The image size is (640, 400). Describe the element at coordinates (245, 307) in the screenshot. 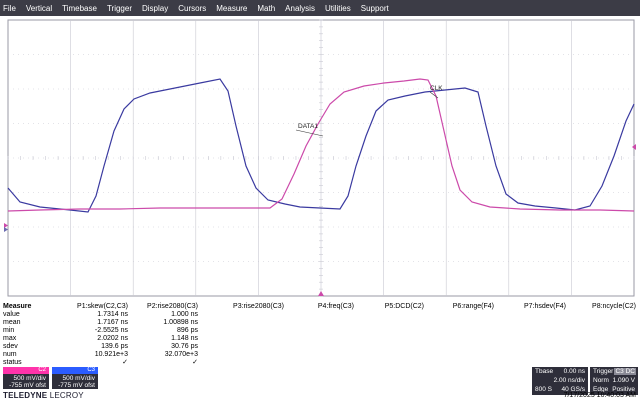

I see `param-p3-name: P3:rise2080(C3)` at that location.